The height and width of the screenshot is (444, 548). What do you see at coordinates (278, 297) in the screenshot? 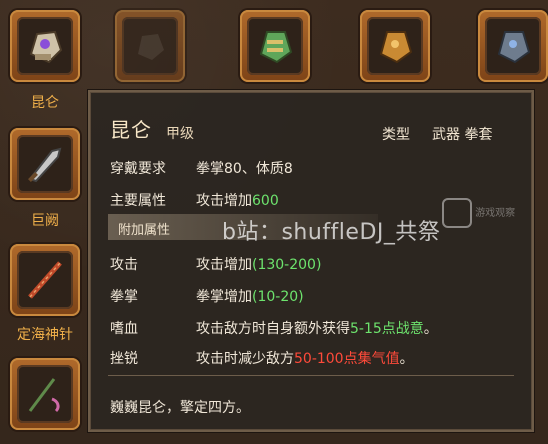
I see `fist-value: (10-20)` at bounding box center [278, 297].